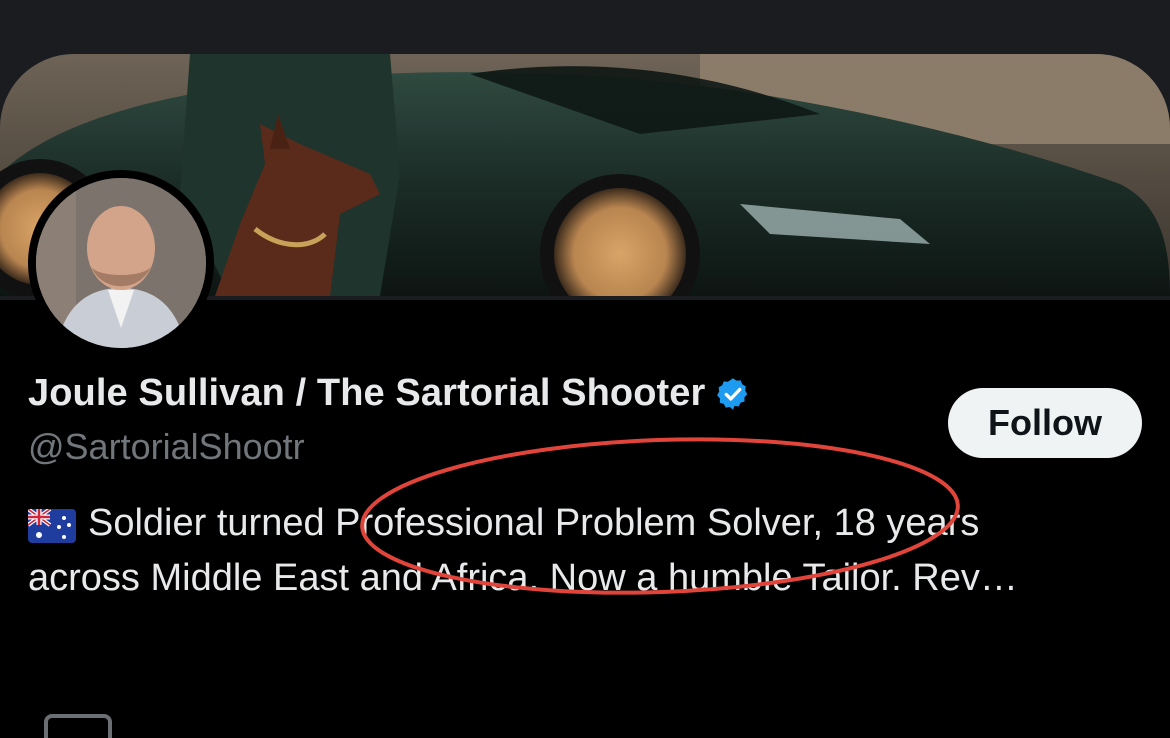  I want to click on display-name: Joule Sullivan / The Sartorial Shooter, so click(366, 393).